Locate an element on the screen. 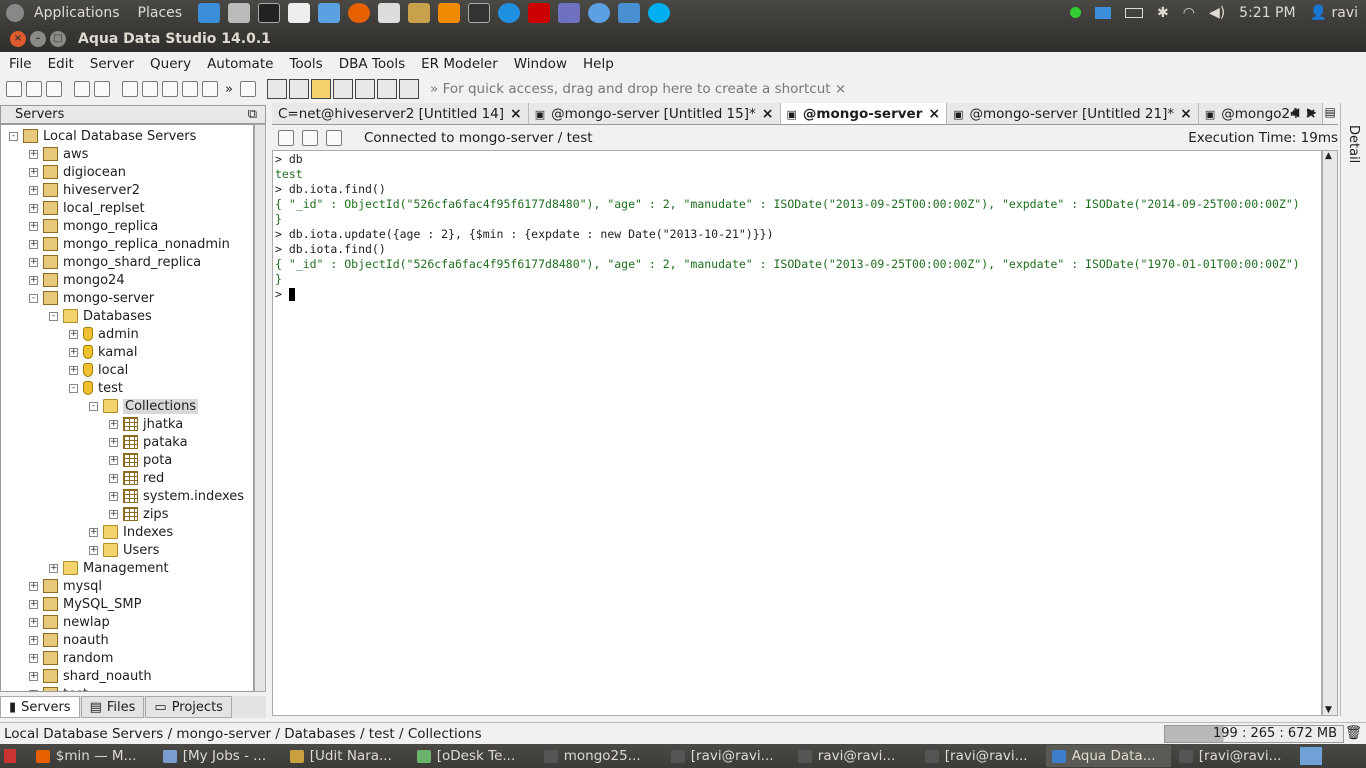 This screenshot has width=1366, height=768. ubuntu-logo-icon is located at coordinates (15, 12).